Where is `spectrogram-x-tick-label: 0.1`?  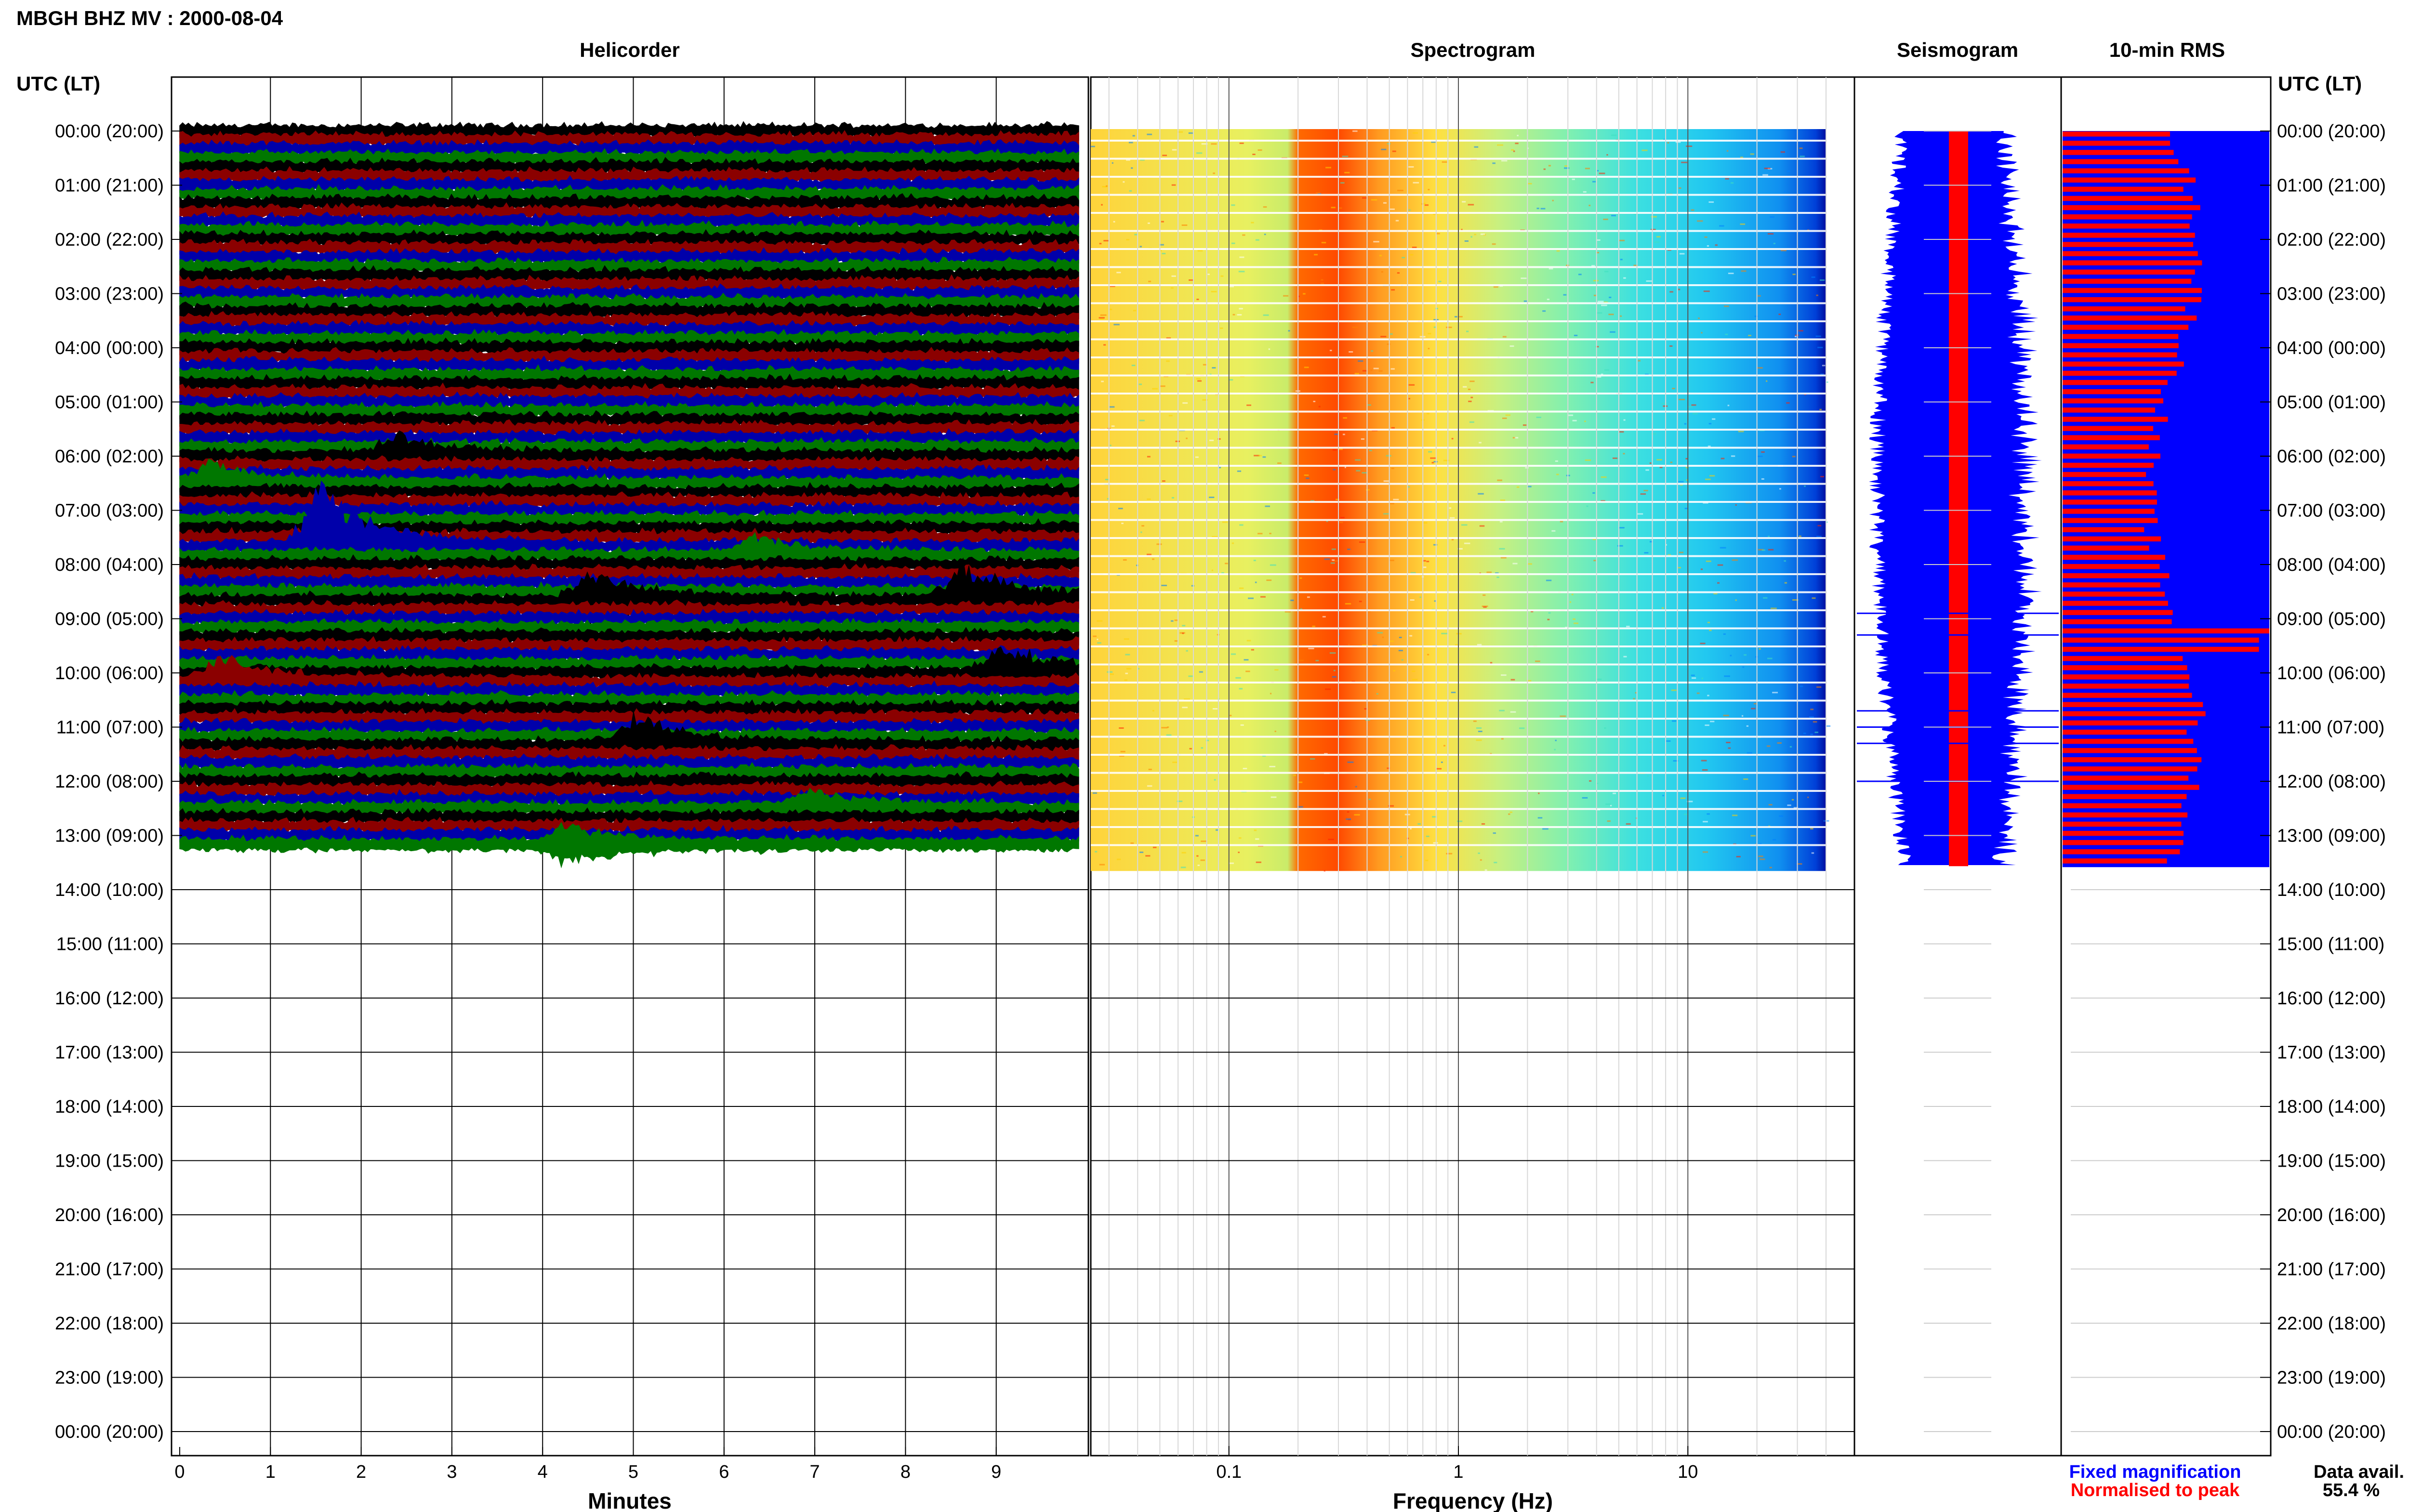 spectrogram-x-tick-label: 0.1 is located at coordinates (1229, 1472).